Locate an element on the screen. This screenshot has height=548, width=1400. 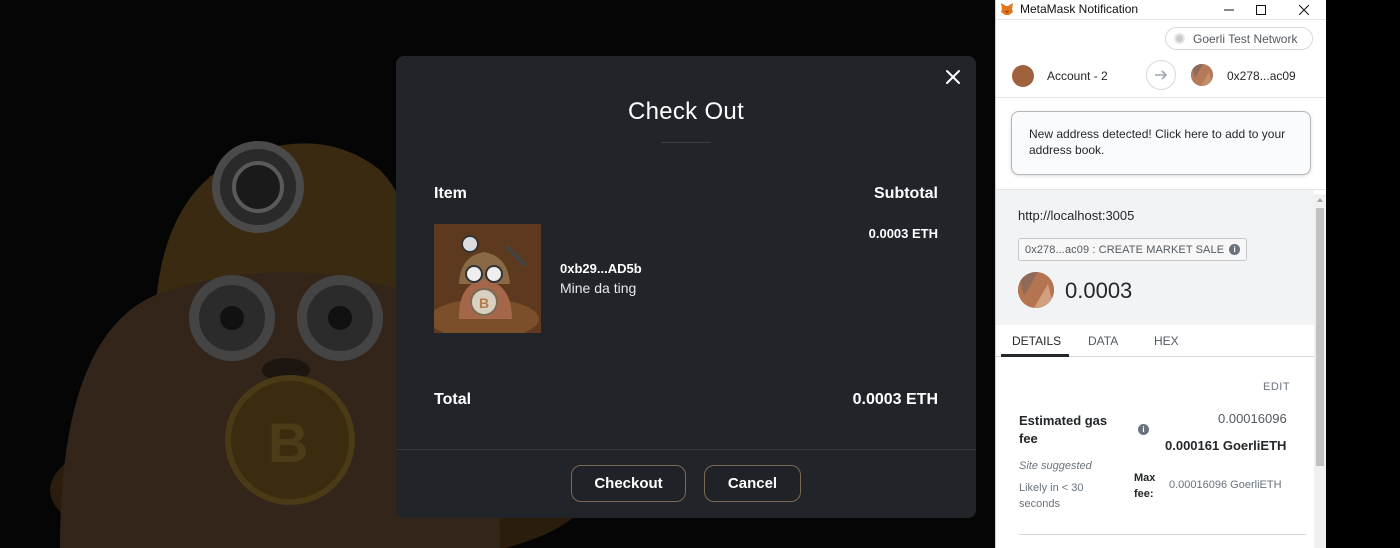
tab-hex: HEX is located at coordinates (1166, 341).